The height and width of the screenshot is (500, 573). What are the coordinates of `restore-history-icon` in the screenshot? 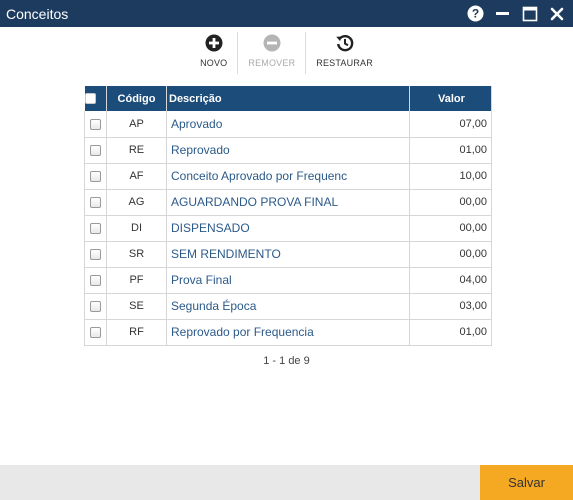 It's located at (345, 43).